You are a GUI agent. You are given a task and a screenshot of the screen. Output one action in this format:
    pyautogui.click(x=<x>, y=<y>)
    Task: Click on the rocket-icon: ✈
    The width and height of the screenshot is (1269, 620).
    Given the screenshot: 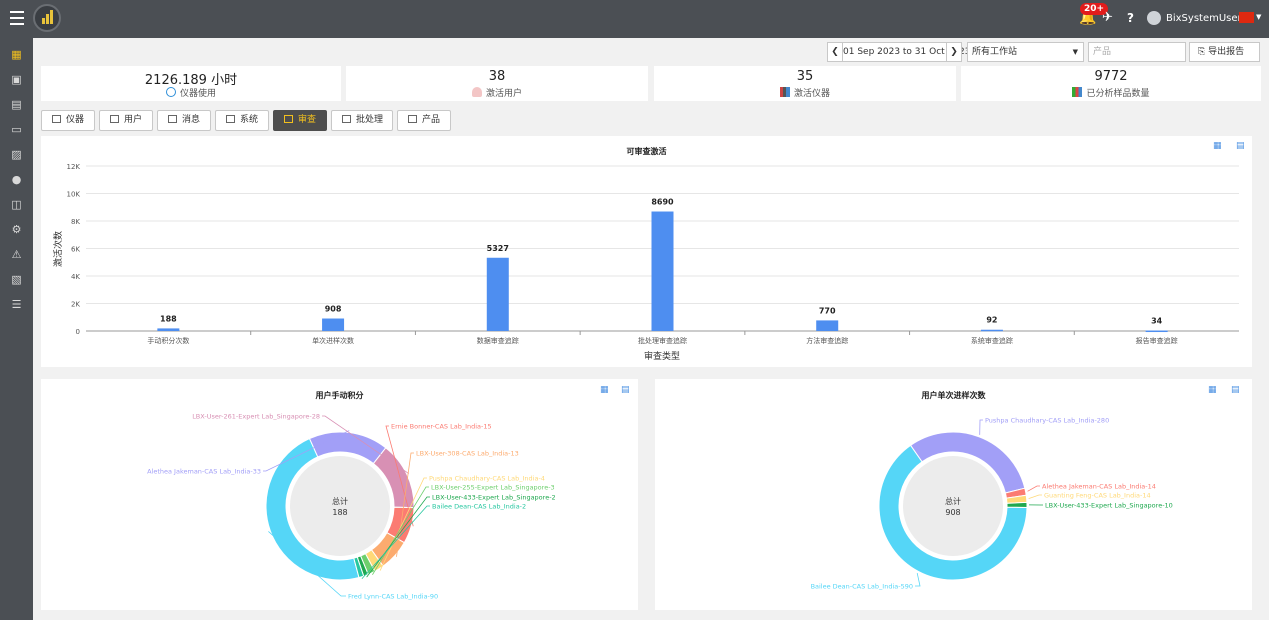 What is the action you would take?
    pyautogui.click(x=1107, y=17)
    